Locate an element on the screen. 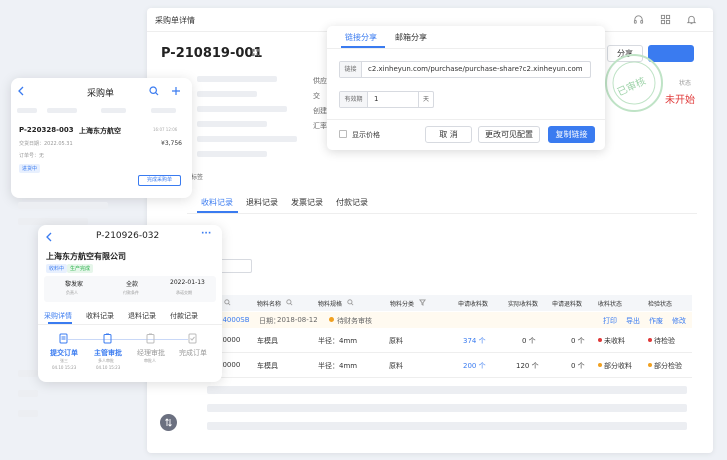 This screenshot has height=460, width=727. validity-label: 有效期 is located at coordinates (354, 99).